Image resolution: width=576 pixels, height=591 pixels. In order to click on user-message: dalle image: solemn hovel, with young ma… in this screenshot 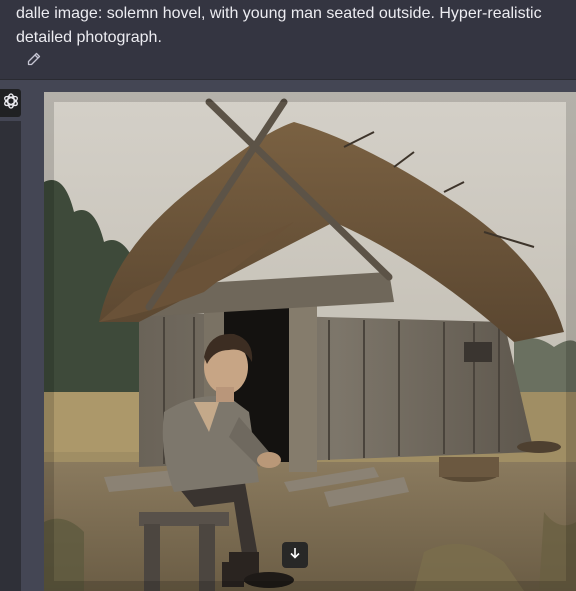, I will do `click(288, 40)`.